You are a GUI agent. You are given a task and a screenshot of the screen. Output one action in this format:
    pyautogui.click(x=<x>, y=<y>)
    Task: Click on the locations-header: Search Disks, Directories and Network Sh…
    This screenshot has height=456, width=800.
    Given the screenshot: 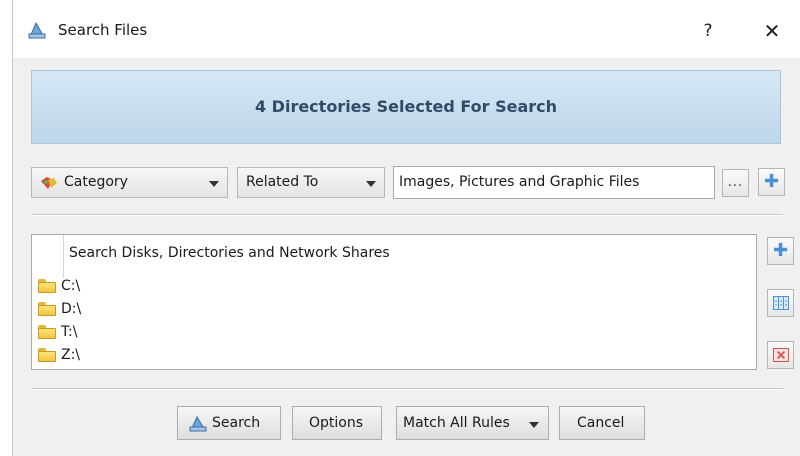 What is the action you would take?
    pyautogui.click(x=229, y=253)
    